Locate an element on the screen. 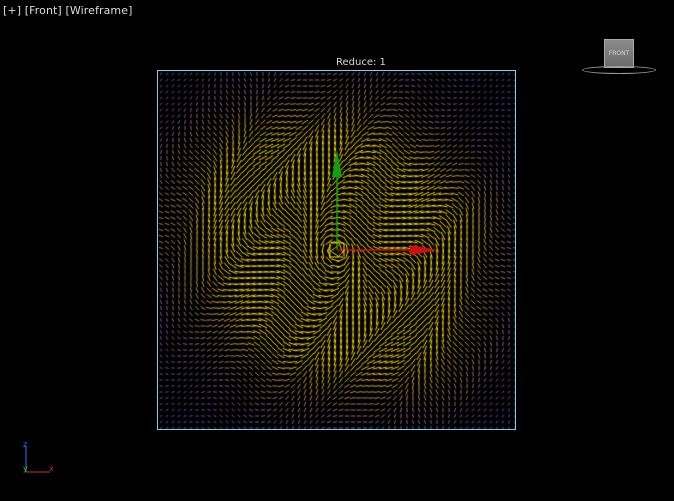 Image resolution: width=674 pixels, height=501 pixels. tripod-x-label: x is located at coordinates (51, 468).